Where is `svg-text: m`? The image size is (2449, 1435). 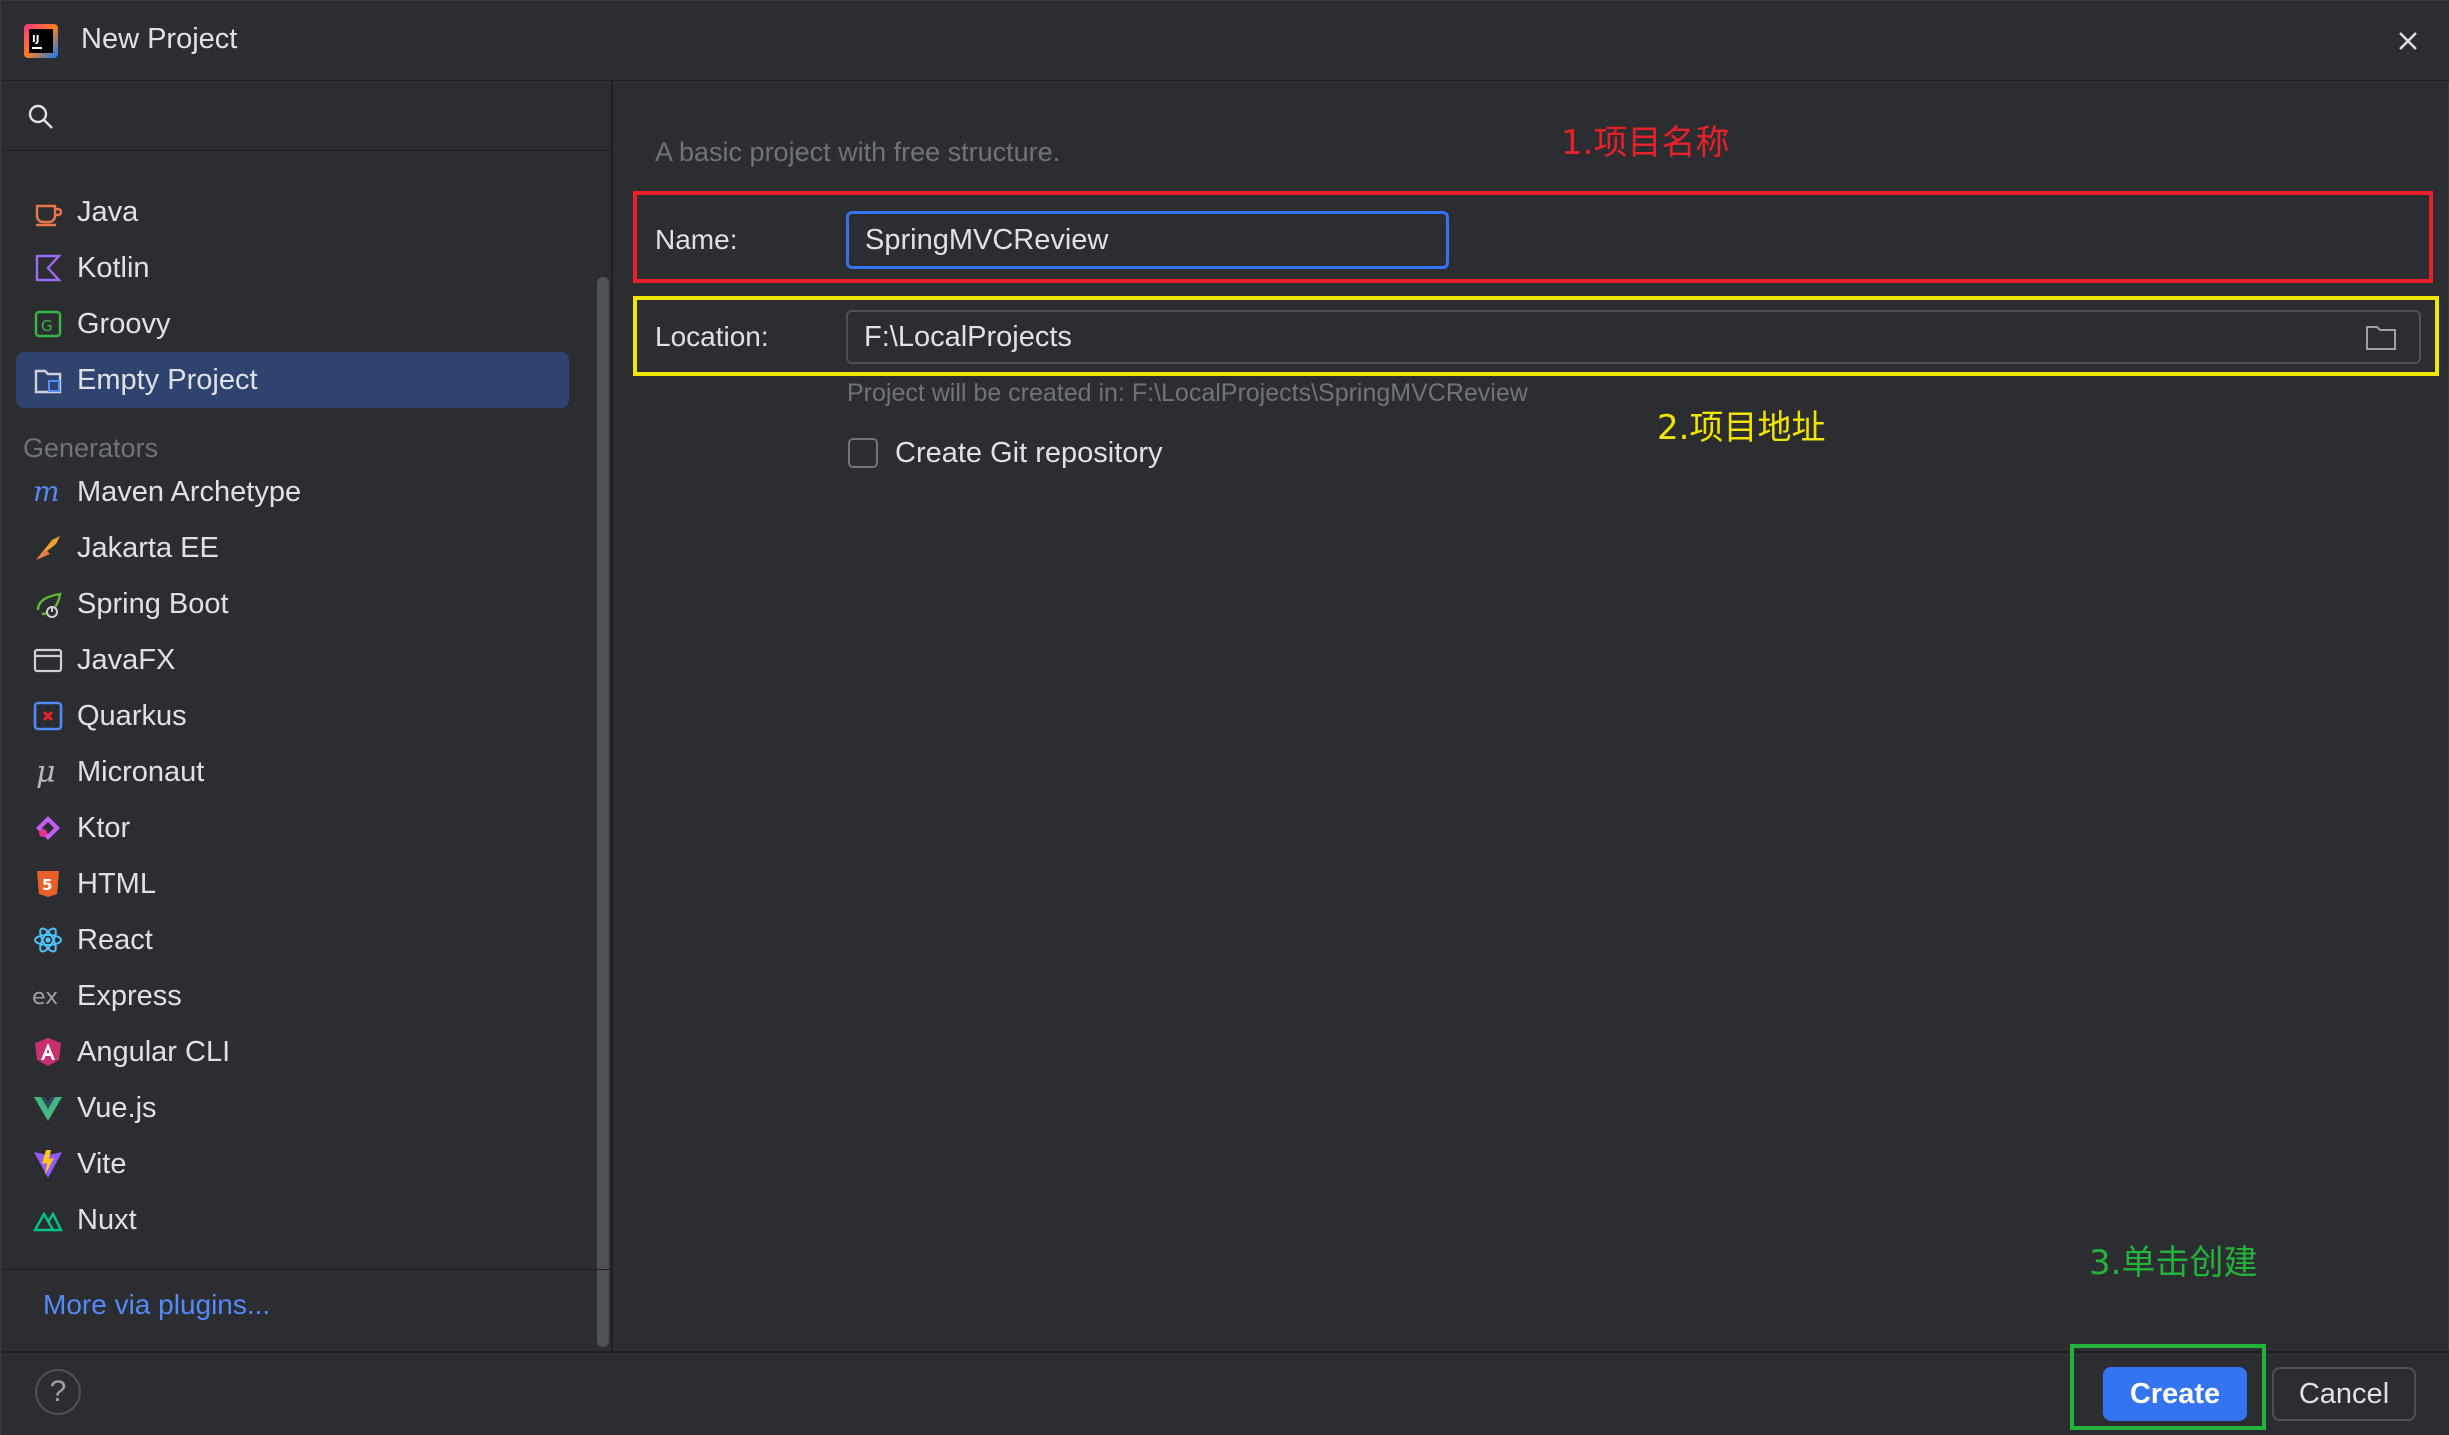 svg-text: m is located at coordinates (46, 492).